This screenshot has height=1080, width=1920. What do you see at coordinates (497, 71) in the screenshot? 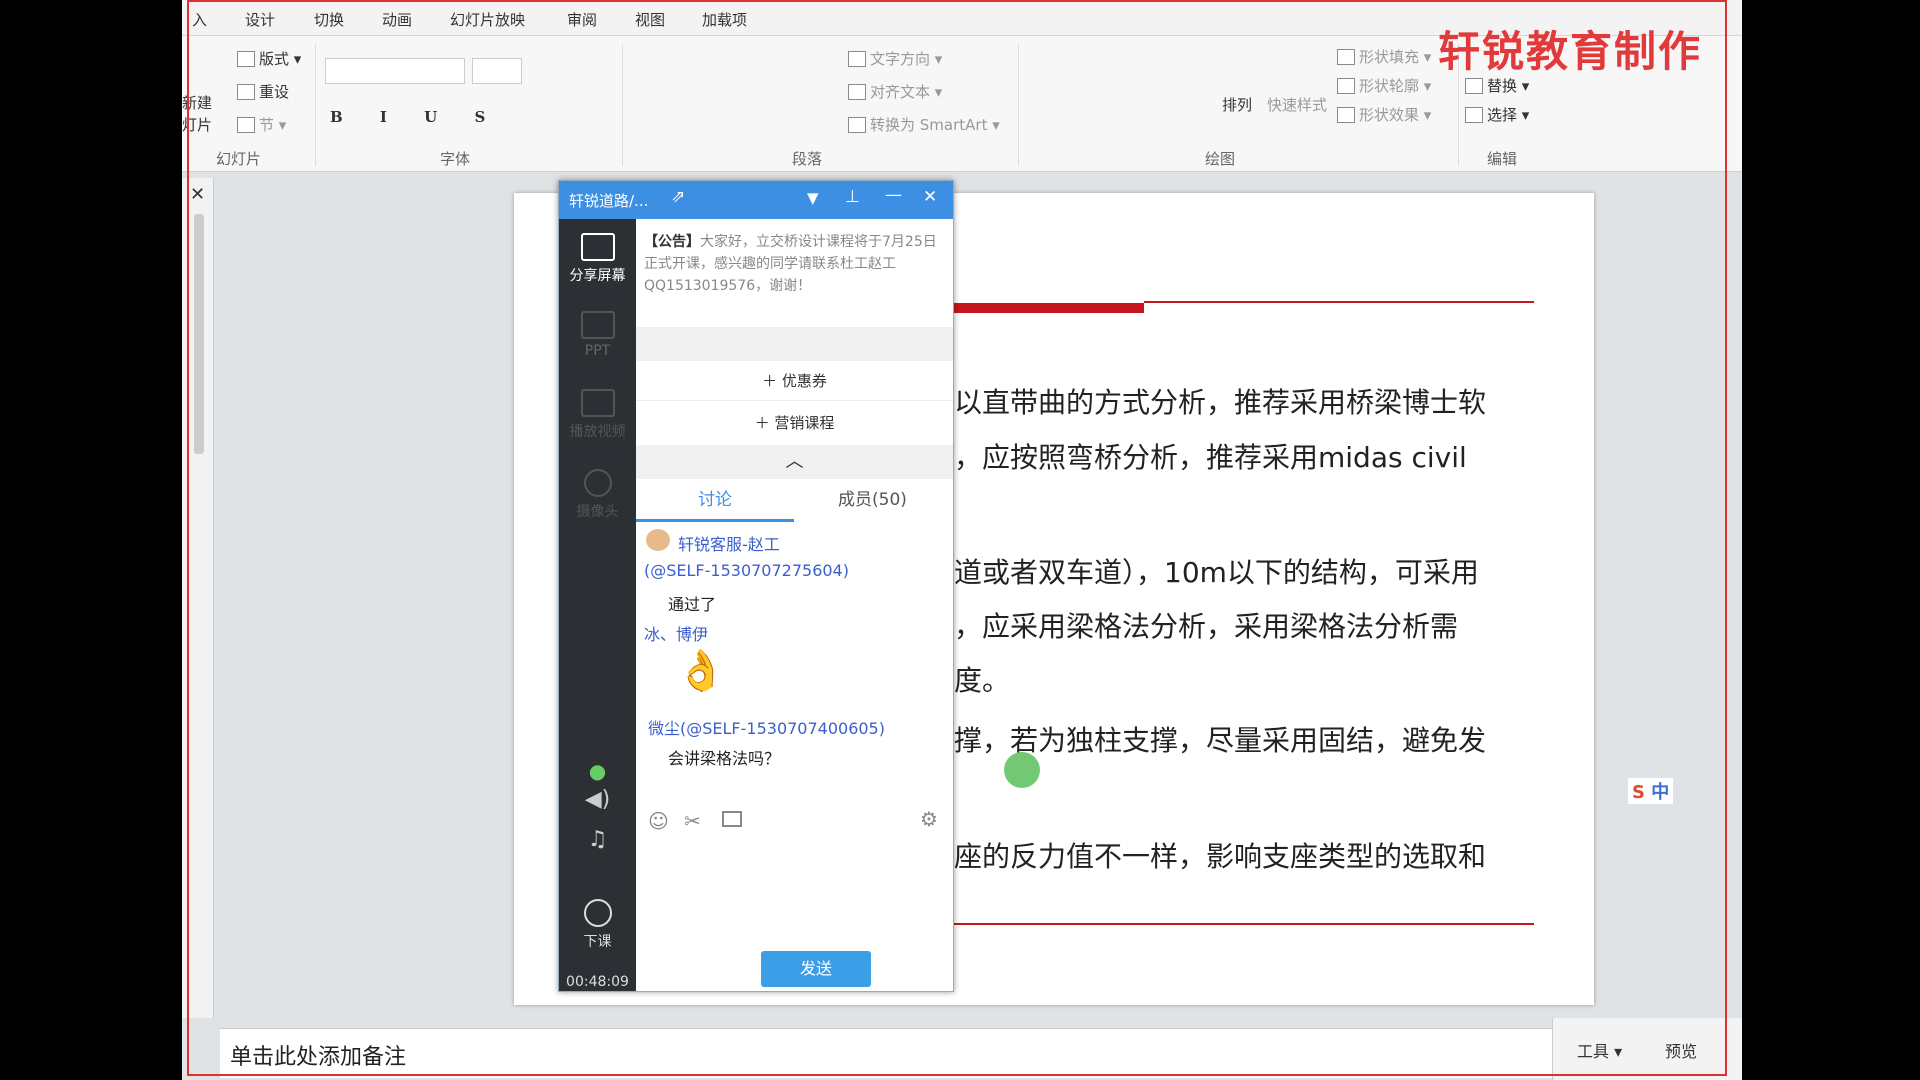
I see `font-size-dropdown` at bounding box center [497, 71].